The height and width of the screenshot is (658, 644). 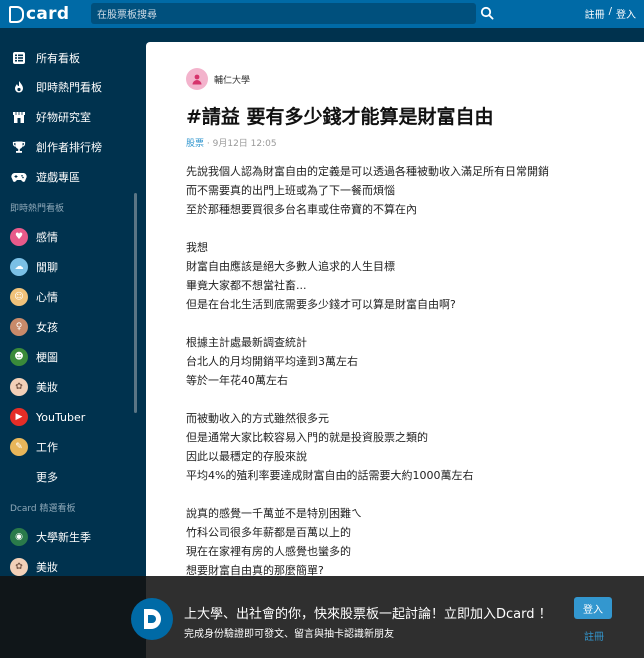 What do you see at coordinates (289, 634) in the screenshot?
I see `banner-subtitle: 完成身份驗證即可發文、留言與抽卡認識新朋友` at bounding box center [289, 634].